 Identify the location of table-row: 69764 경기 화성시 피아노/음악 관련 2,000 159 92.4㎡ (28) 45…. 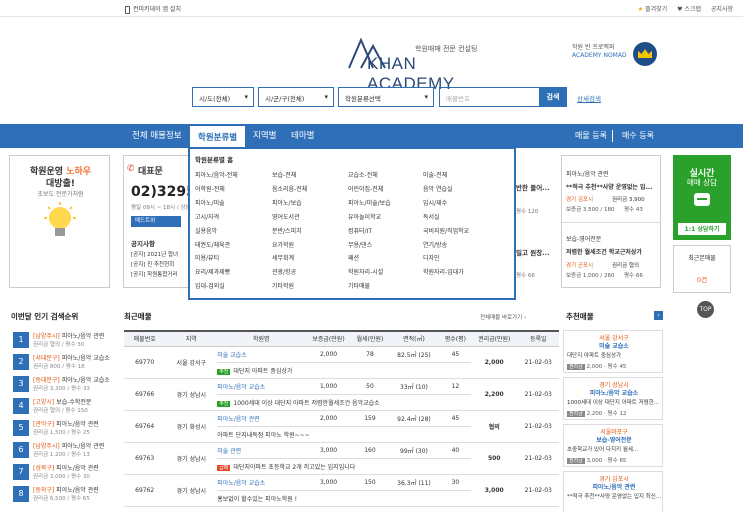
(341, 426).